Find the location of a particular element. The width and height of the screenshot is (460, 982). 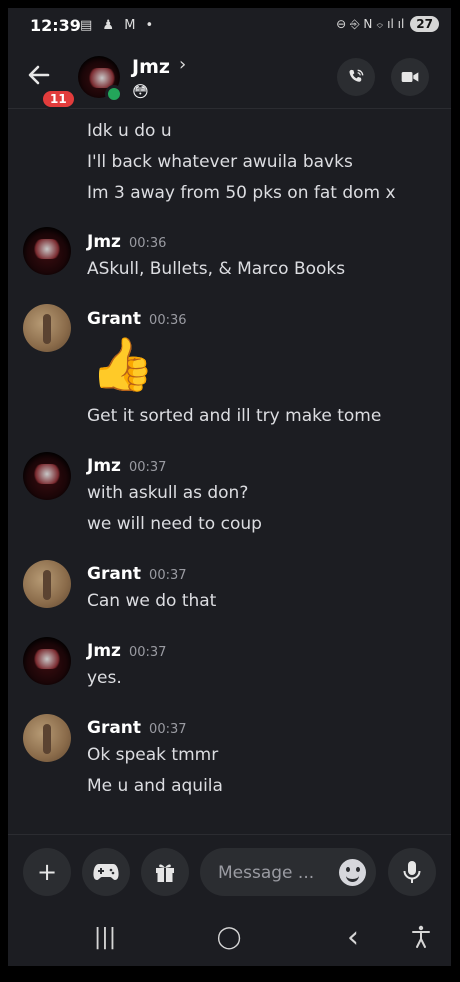

message-author: Jmz 00:36 is located at coordinates (126, 242).